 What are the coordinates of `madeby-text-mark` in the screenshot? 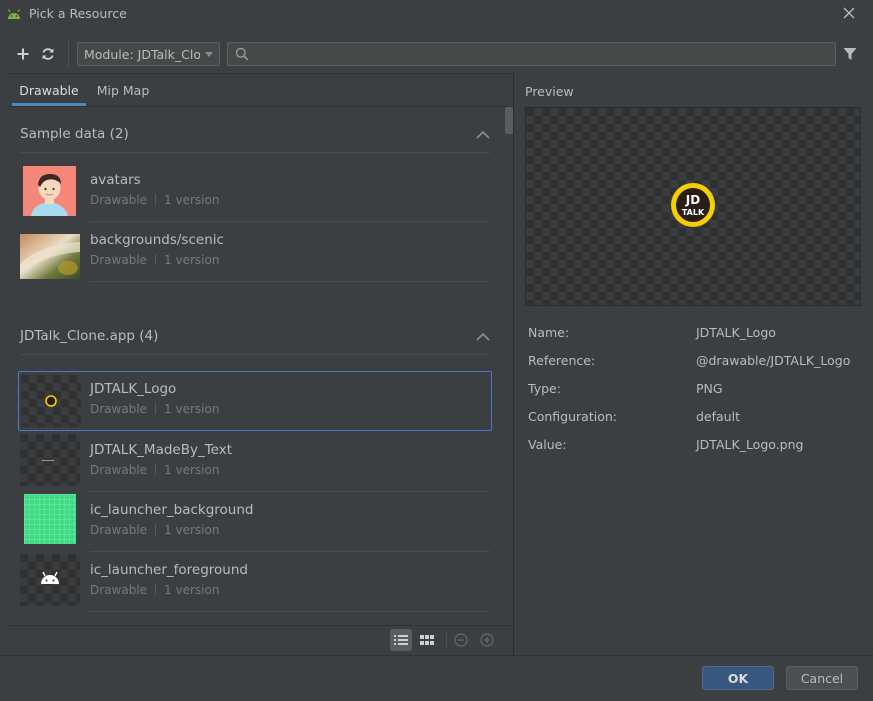 It's located at (48, 460).